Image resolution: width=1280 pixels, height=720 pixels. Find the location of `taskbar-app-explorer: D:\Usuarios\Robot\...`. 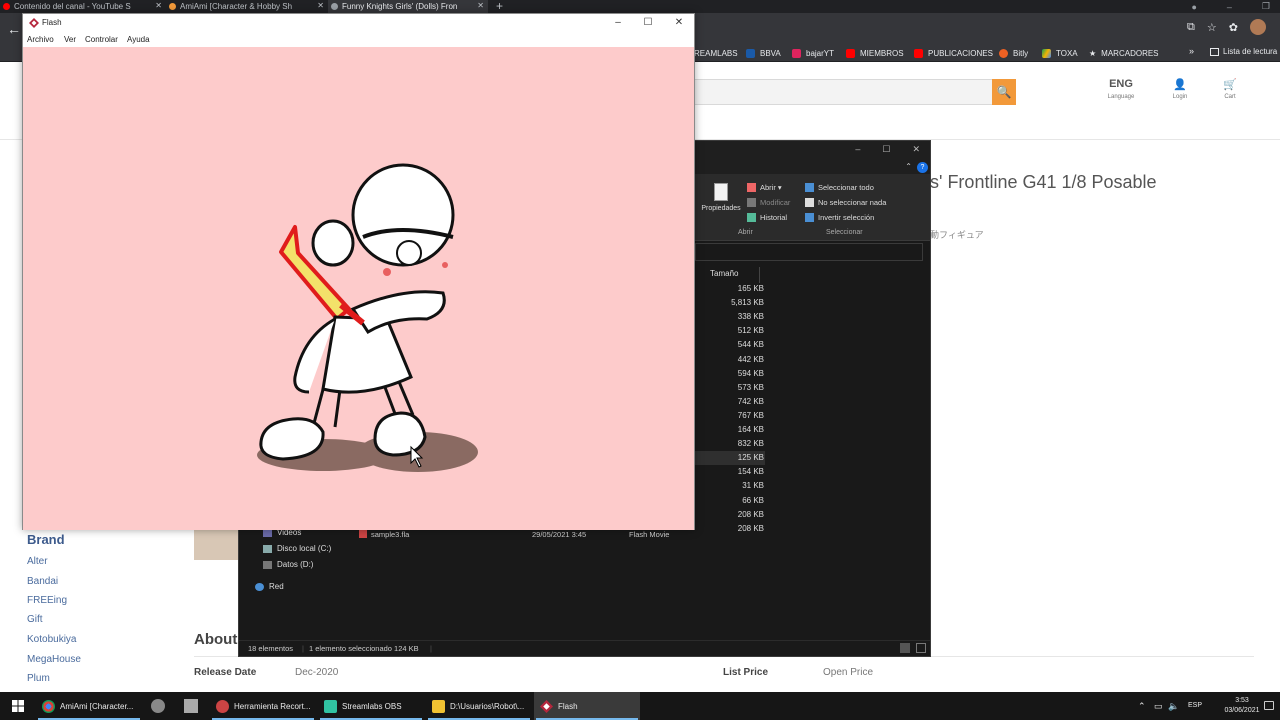

taskbar-app-explorer: D:\Usuarios\Robot\... is located at coordinates (479, 706).